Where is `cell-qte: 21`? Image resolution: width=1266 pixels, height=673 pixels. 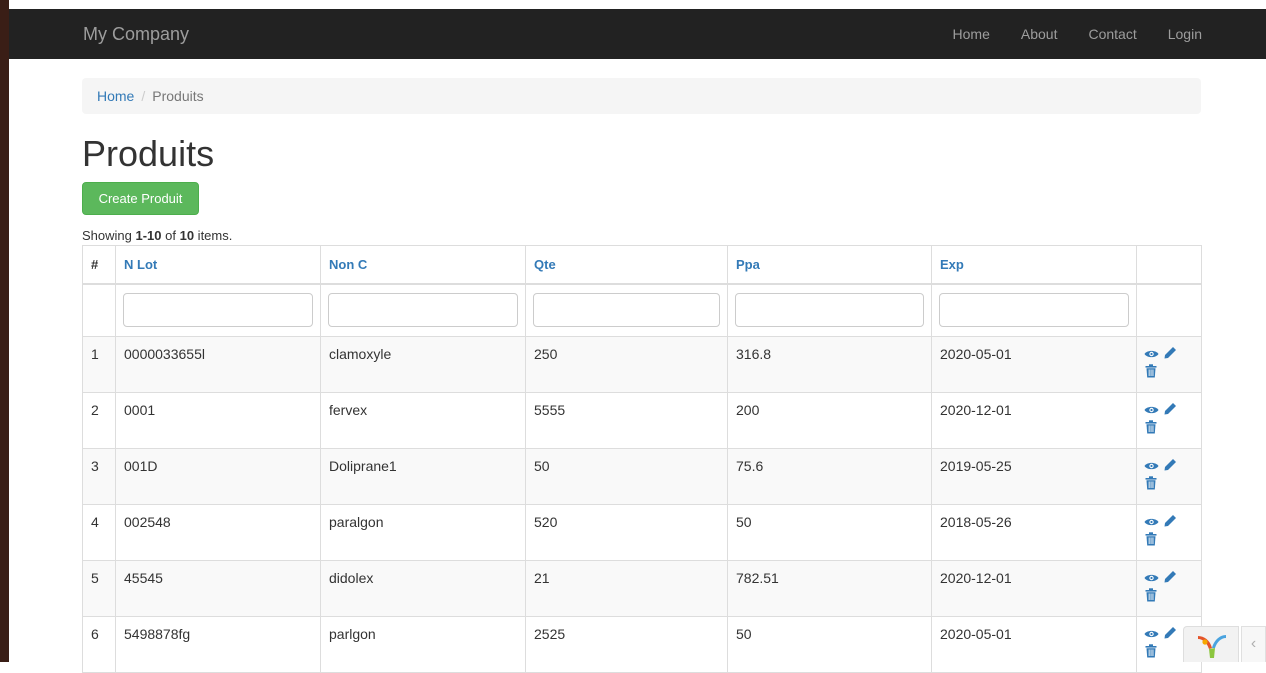
cell-qte: 21 is located at coordinates (626, 588).